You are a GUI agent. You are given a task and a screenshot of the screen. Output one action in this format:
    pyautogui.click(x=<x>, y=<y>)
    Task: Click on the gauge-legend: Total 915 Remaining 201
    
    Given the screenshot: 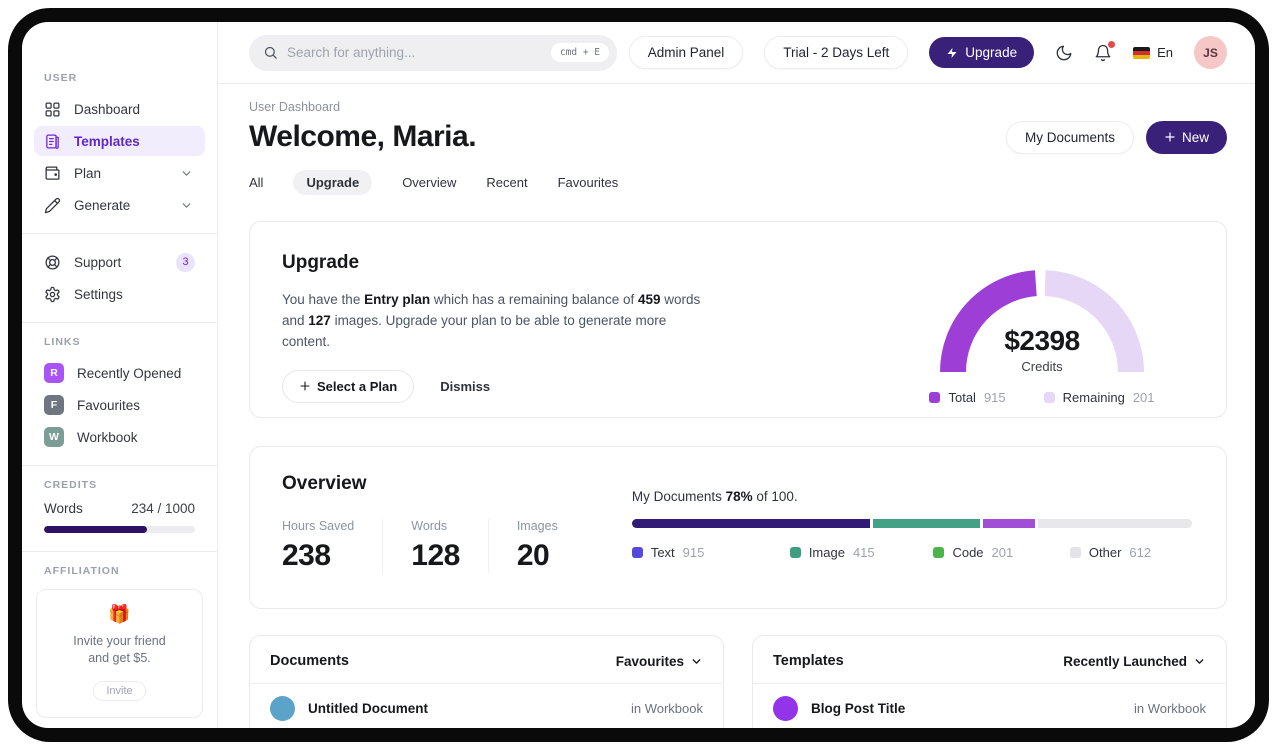 What is the action you would take?
    pyautogui.click(x=1042, y=397)
    